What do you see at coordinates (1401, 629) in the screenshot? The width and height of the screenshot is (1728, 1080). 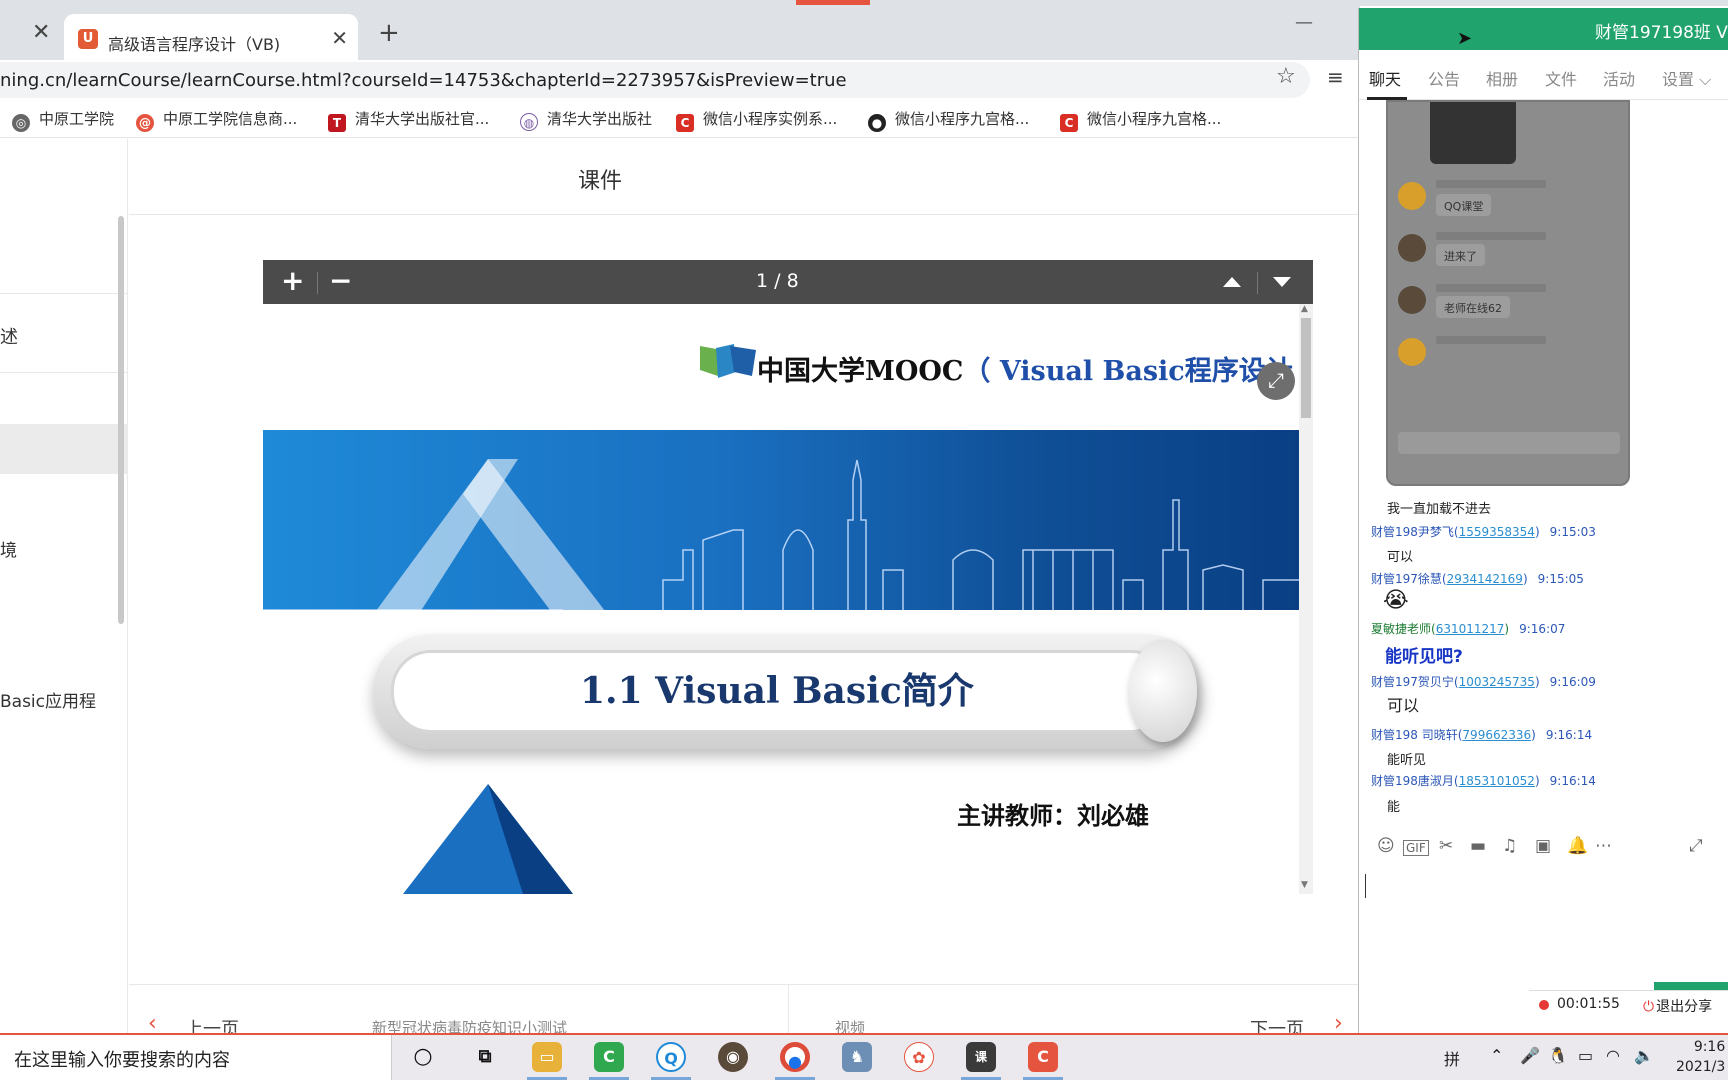 I see `sender-name: 夏敏捷老师` at bounding box center [1401, 629].